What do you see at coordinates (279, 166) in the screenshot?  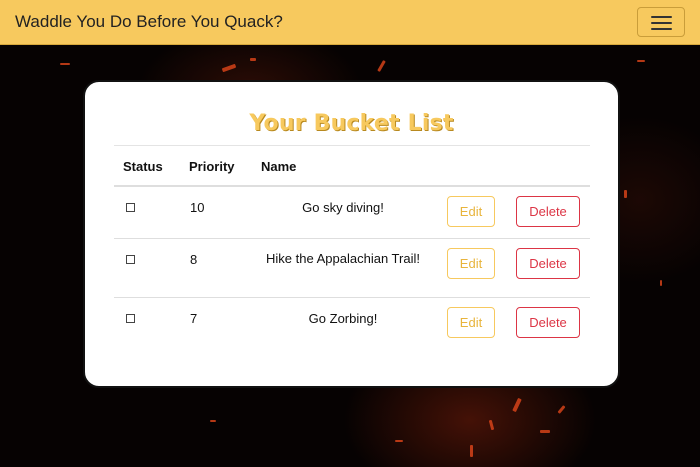 I see `column-header-name: Name` at bounding box center [279, 166].